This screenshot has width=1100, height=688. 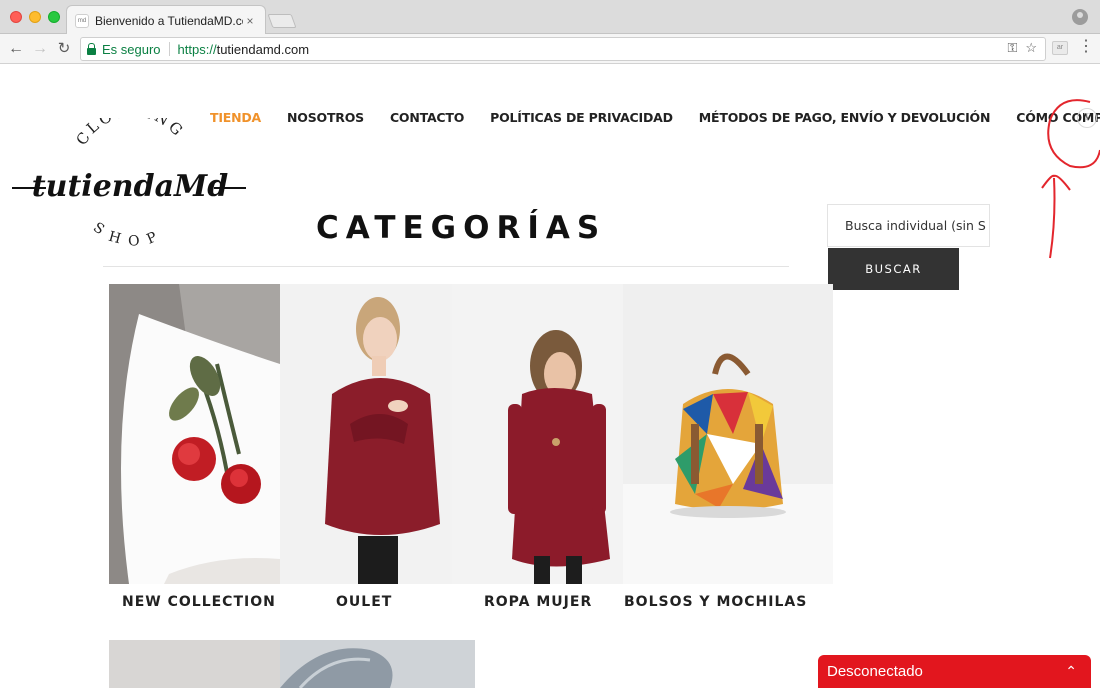 What do you see at coordinates (893, 269) in the screenshot?
I see `search-button: BUSCAR` at bounding box center [893, 269].